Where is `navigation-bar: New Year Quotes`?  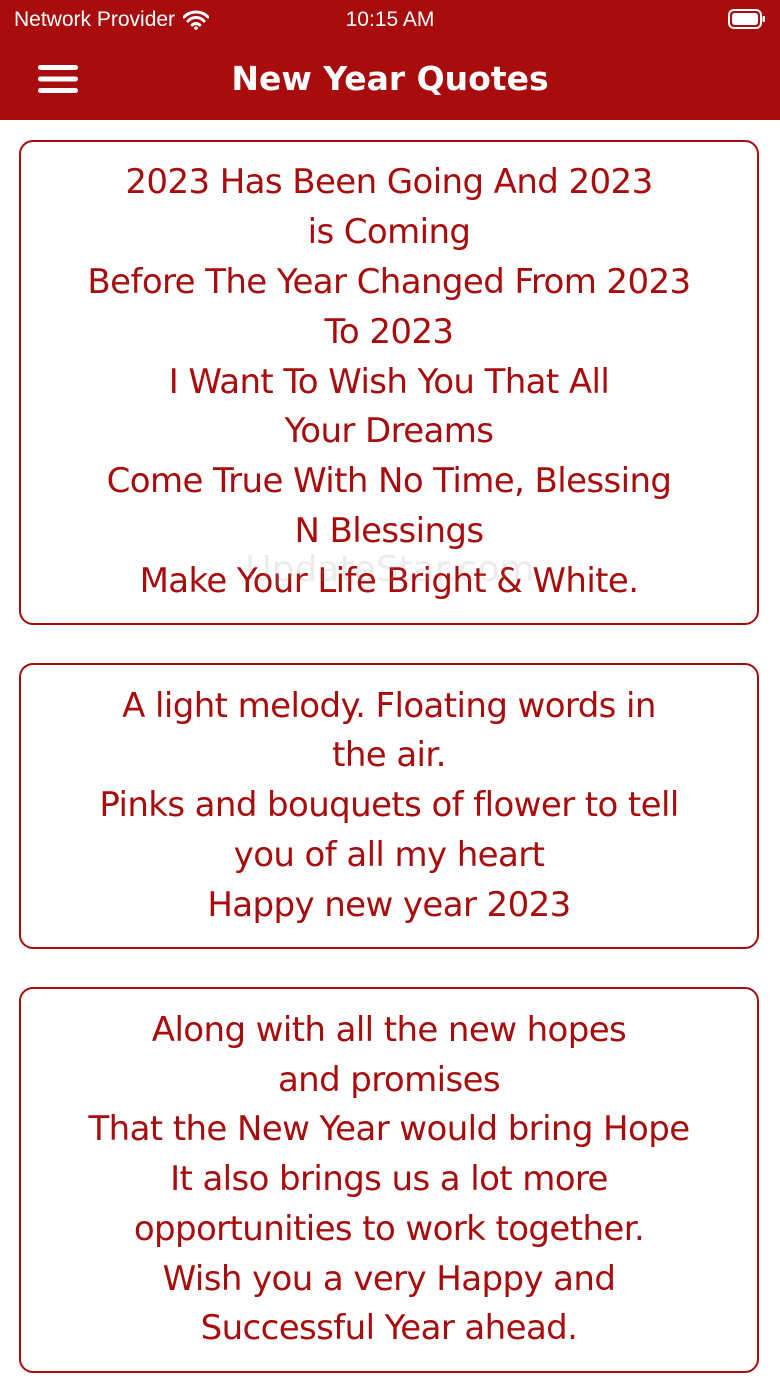 navigation-bar: New Year Quotes is located at coordinates (390, 80).